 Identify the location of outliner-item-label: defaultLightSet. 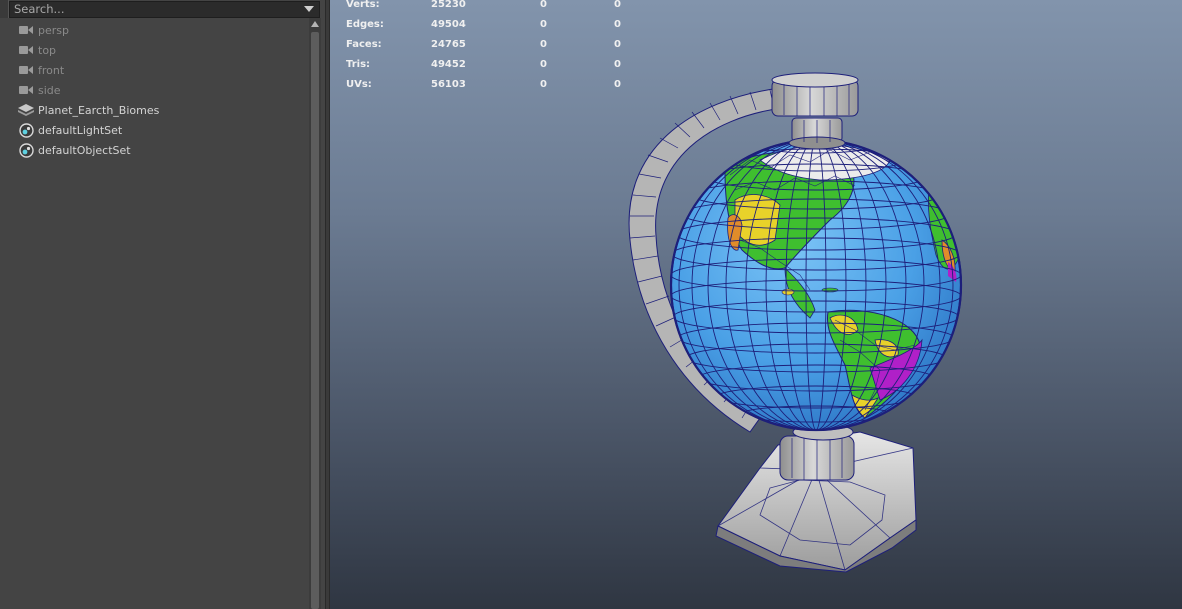
(80, 130).